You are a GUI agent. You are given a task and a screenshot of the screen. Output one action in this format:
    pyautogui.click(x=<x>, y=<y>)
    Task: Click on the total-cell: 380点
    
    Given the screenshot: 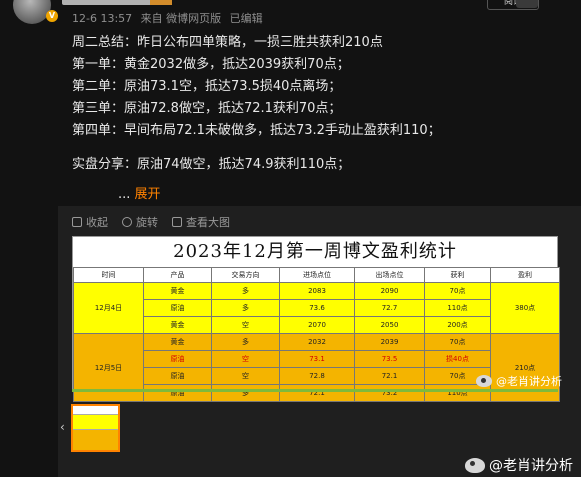 What is the action you would take?
    pyautogui.click(x=525, y=308)
    